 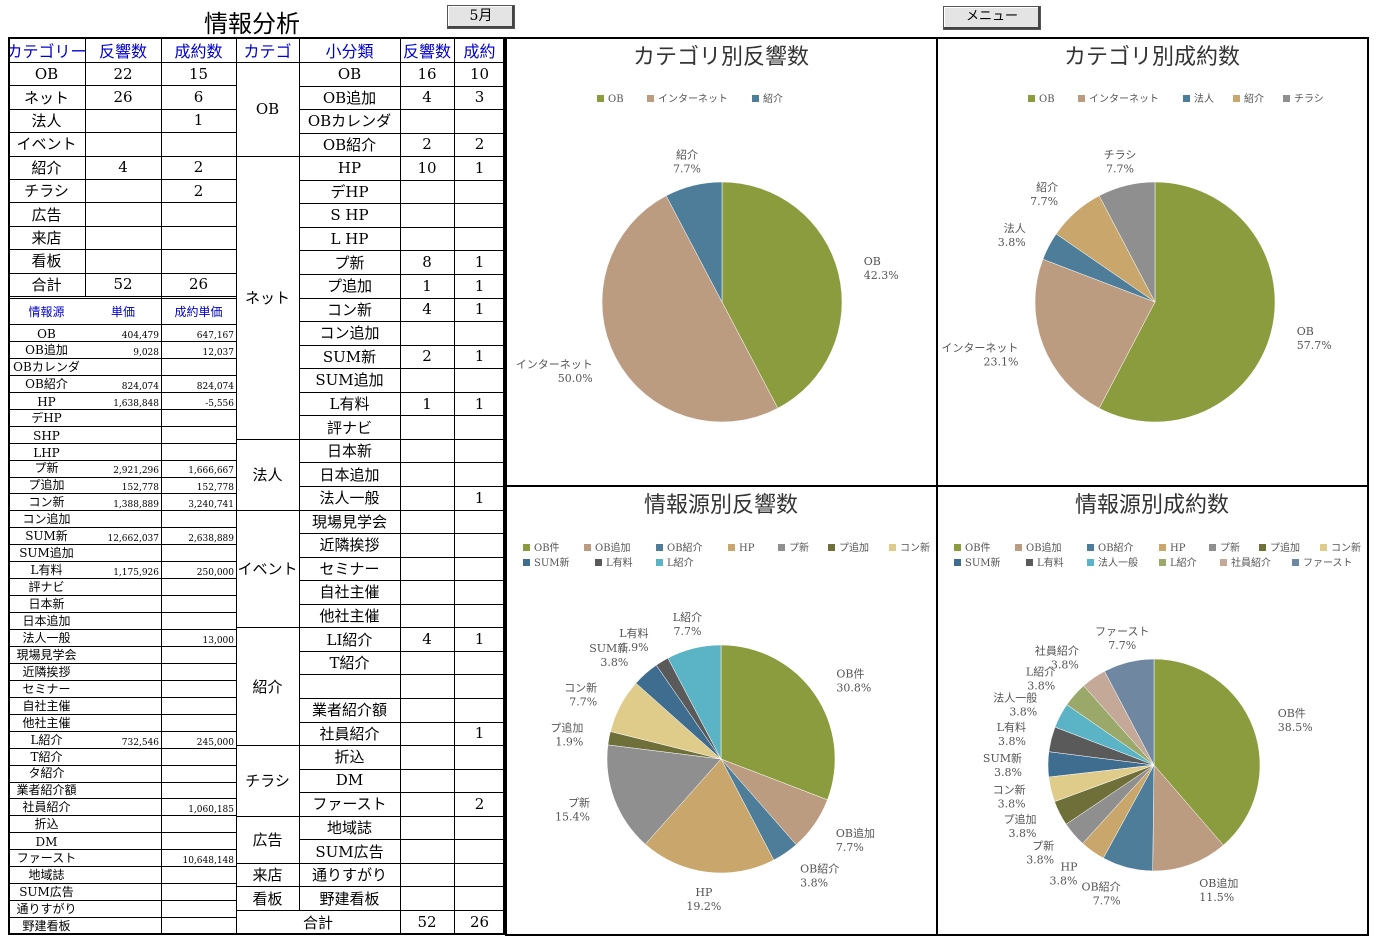 I want to click on legend-label: OB件, so click(x=978, y=548).